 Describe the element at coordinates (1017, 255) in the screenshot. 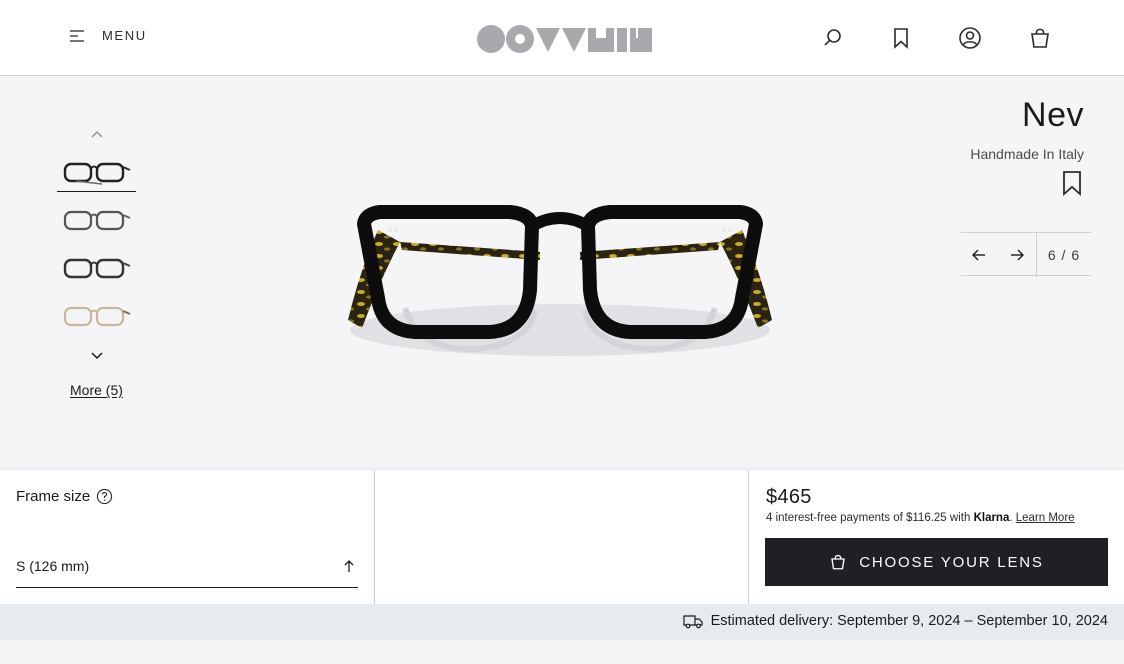

I see `arrow-right-icon` at that location.